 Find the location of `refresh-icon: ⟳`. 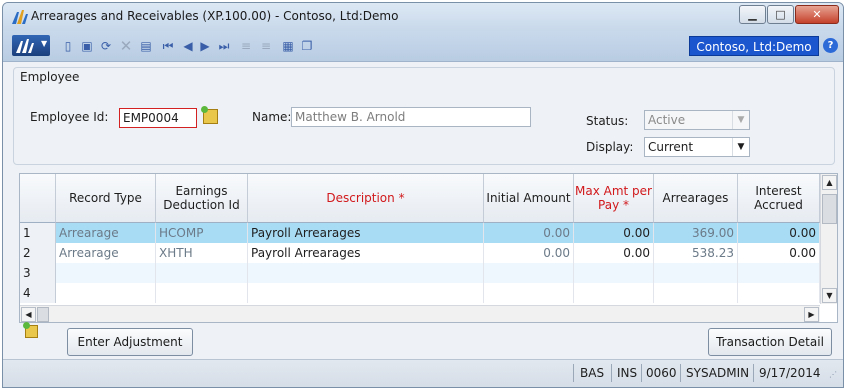

refresh-icon: ⟳ is located at coordinates (106, 46).